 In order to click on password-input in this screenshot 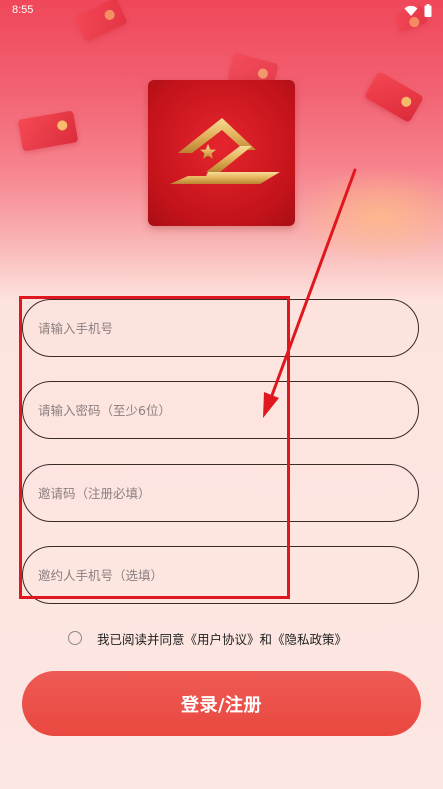, I will do `click(218, 410)`.